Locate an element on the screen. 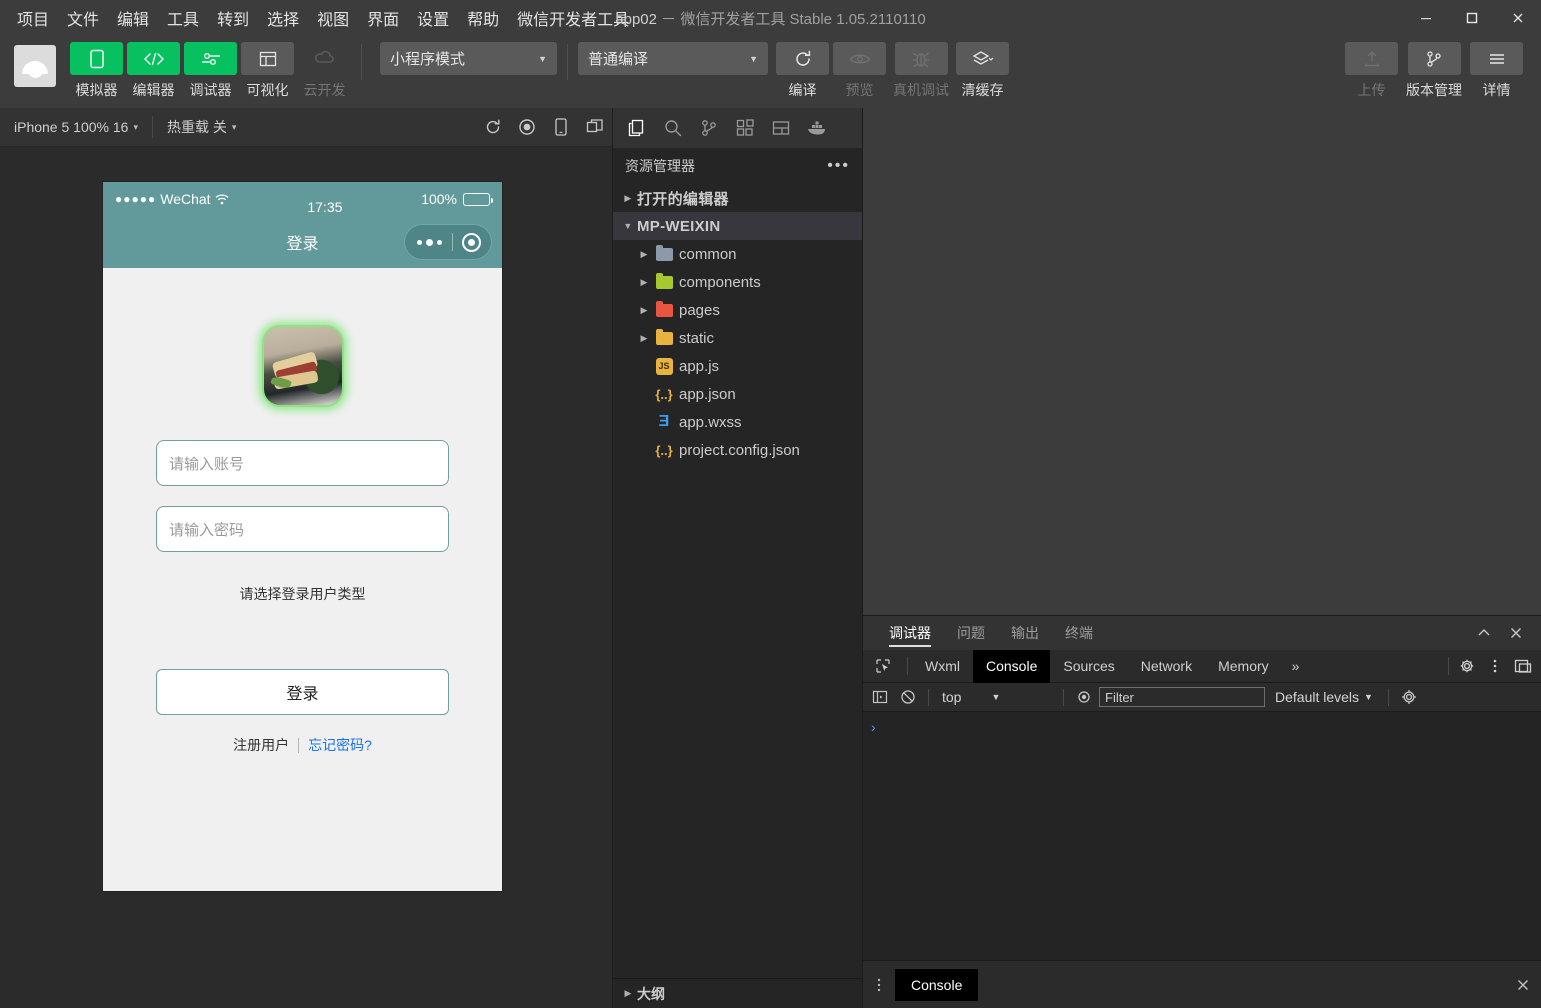 This screenshot has height=1008, width=1541. collapse-panel-icon is located at coordinates (1484, 633).